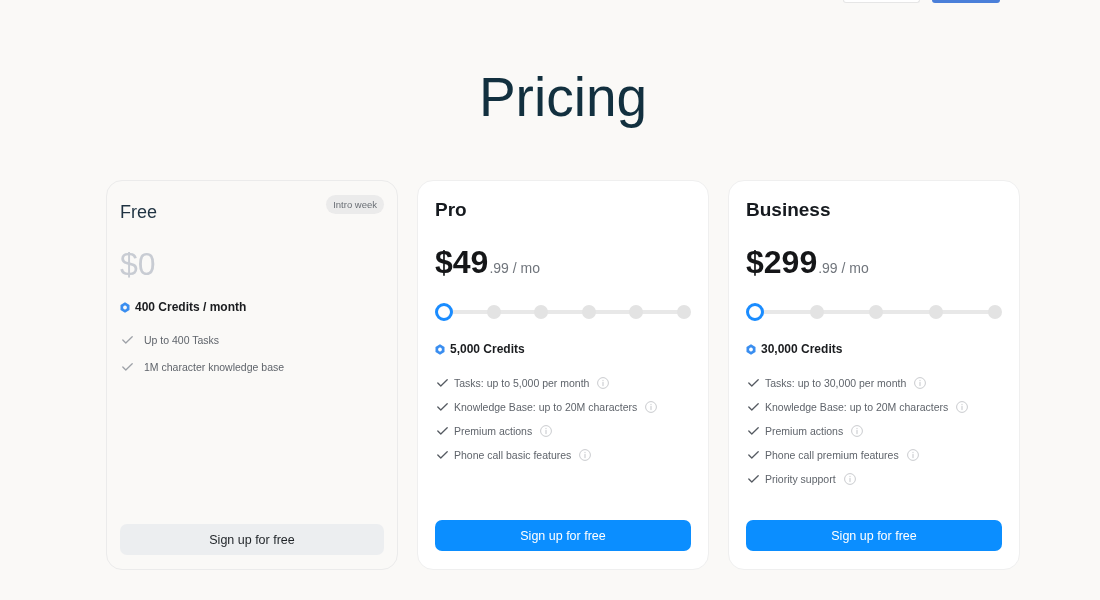  Describe the element at coordinates (836, 383) in the screenshot. I see `feature-text: Tasks: up to 30,000 per month` at that location.